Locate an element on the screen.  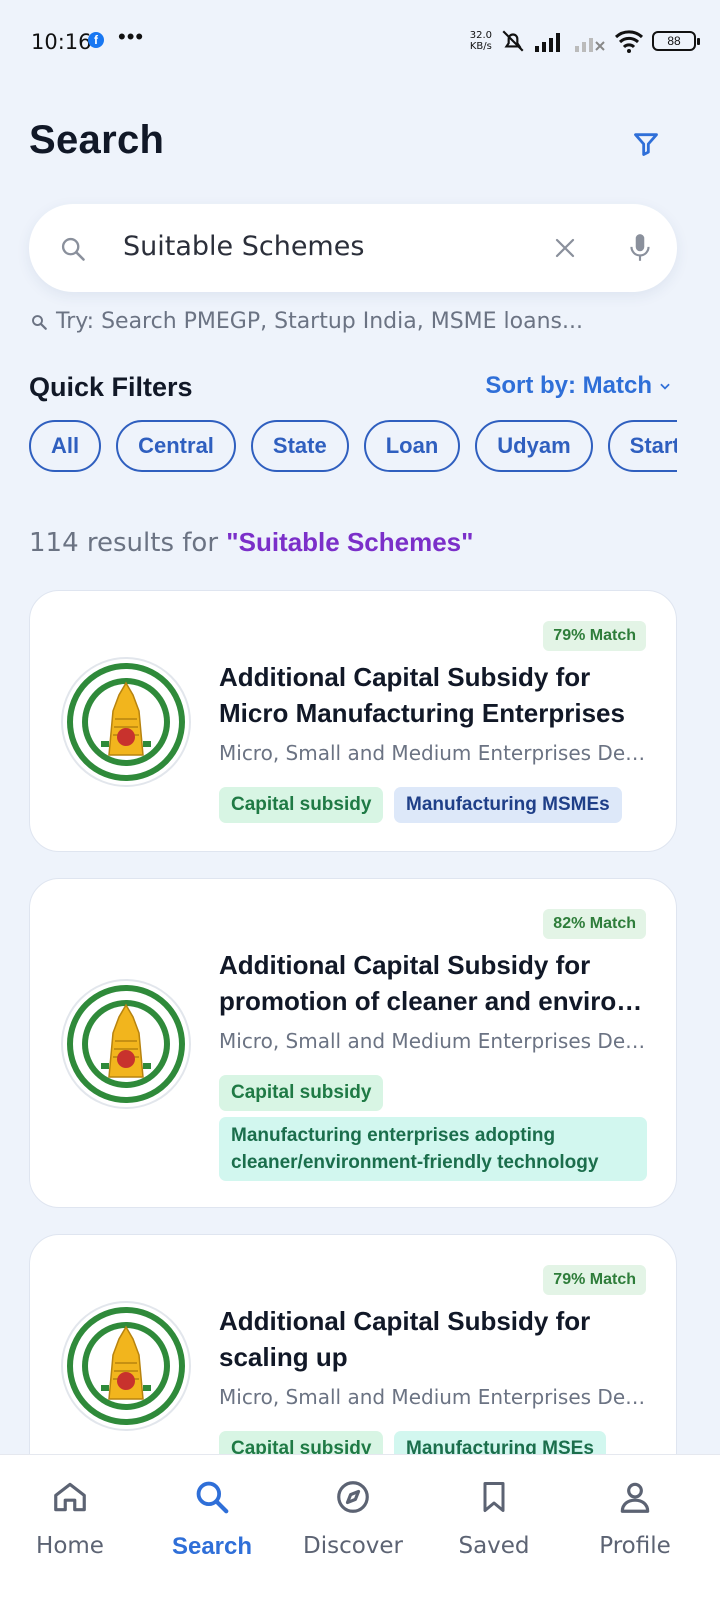
net-speed: 32.0 KB/s is located at coordinates (480, 41).